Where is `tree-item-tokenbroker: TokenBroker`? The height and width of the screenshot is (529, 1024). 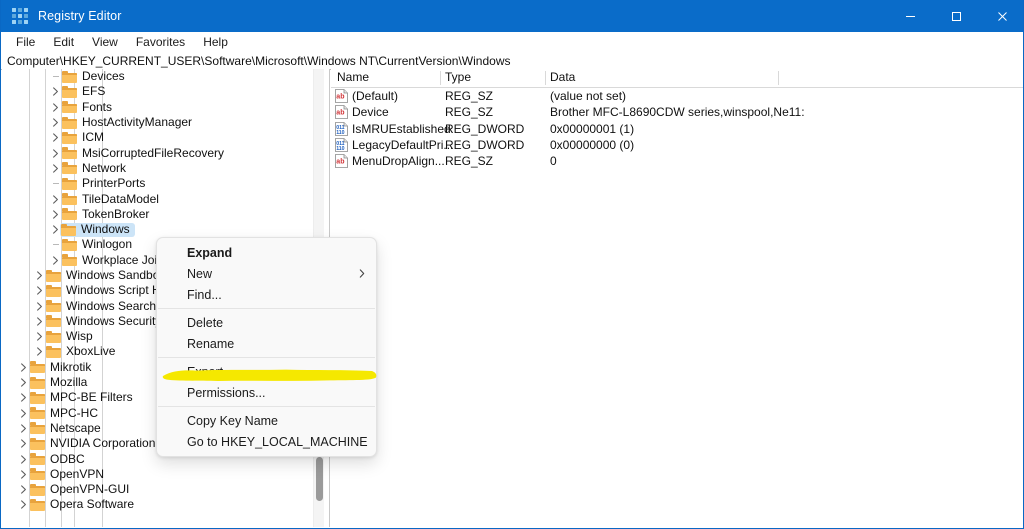 tree-item-tokenbroker: TokenBroker is located at coordinates (157, 214).